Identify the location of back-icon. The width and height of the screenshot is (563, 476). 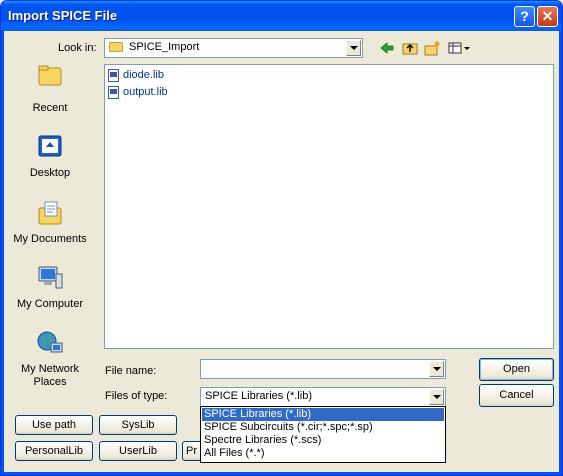
(387, 48).